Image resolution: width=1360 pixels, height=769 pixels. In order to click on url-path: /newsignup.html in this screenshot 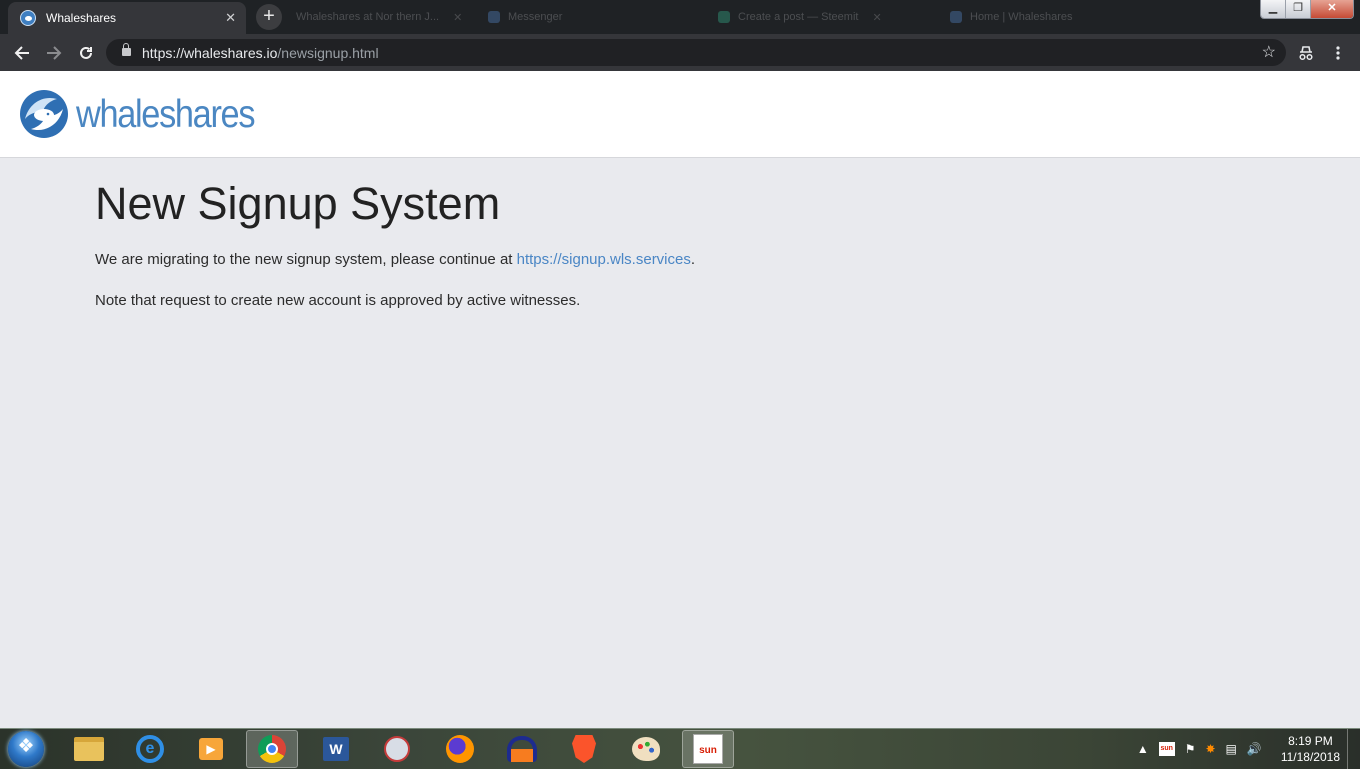, I will do `click(328, 52)`.